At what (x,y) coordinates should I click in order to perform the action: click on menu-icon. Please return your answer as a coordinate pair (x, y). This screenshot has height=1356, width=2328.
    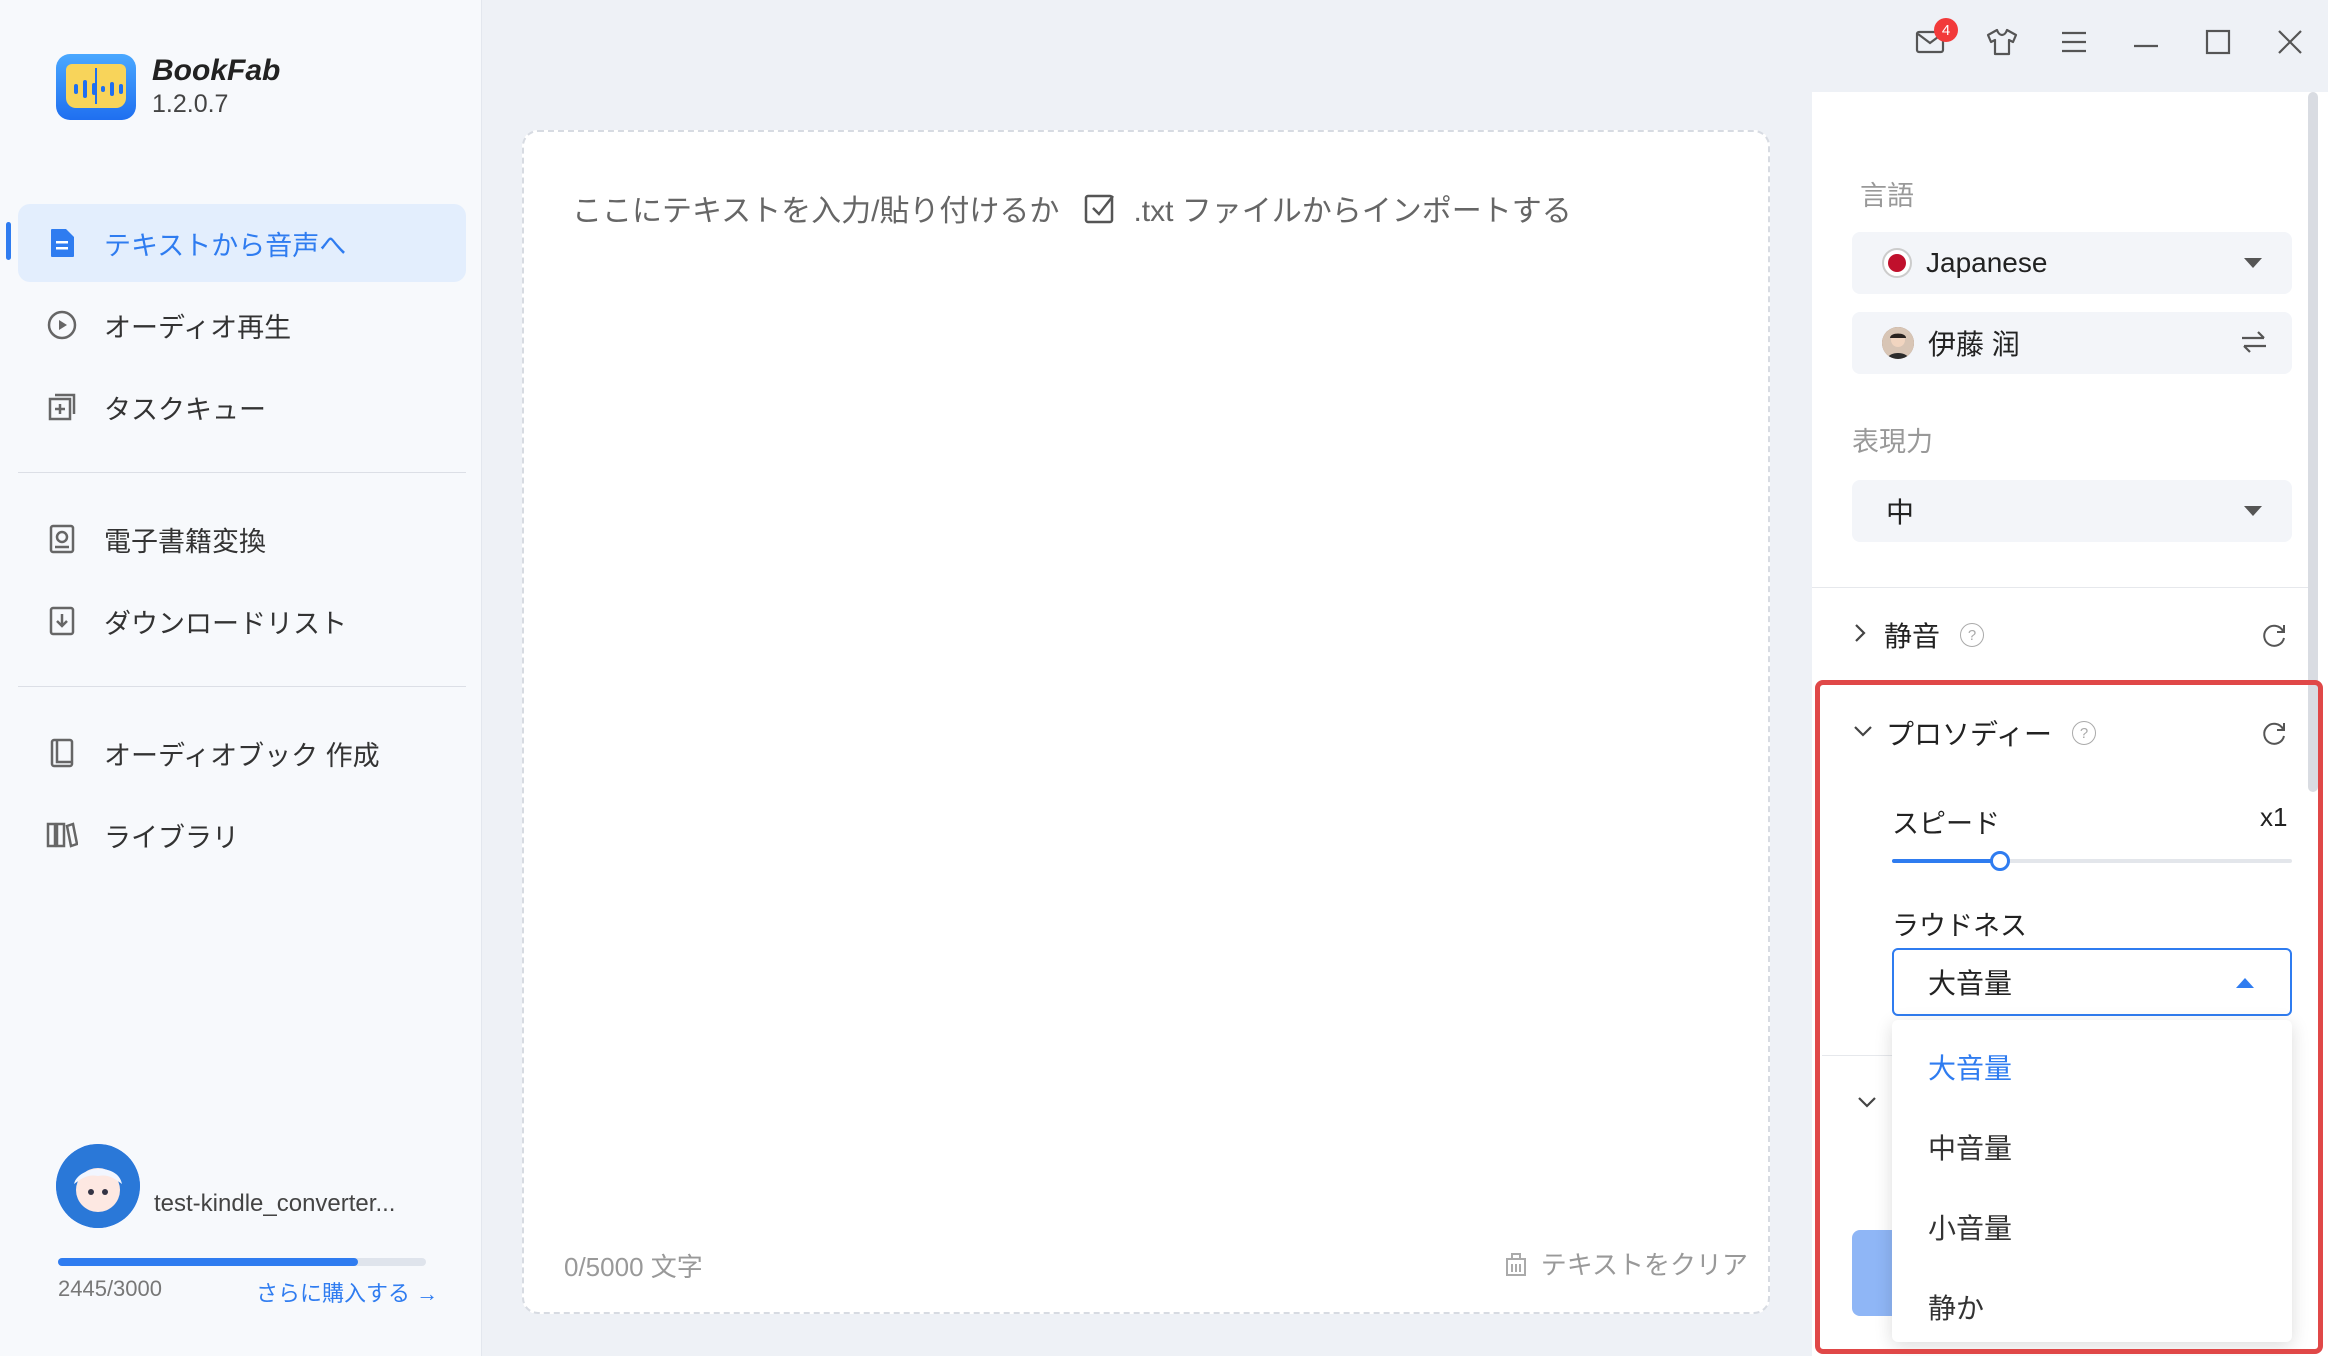
    Looking at the image, I should click on (2074, 44).